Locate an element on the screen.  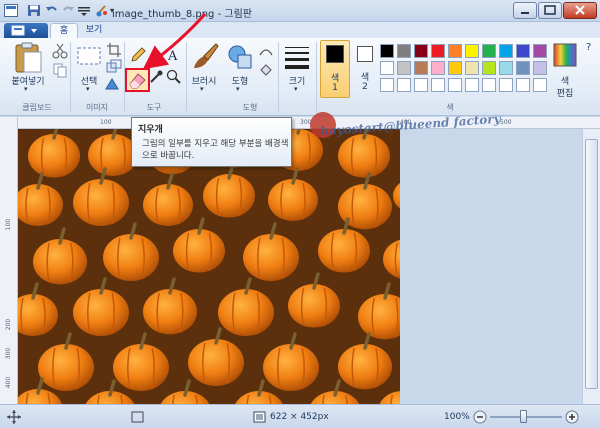
app-menu-button is located at coordinates (26, 30).